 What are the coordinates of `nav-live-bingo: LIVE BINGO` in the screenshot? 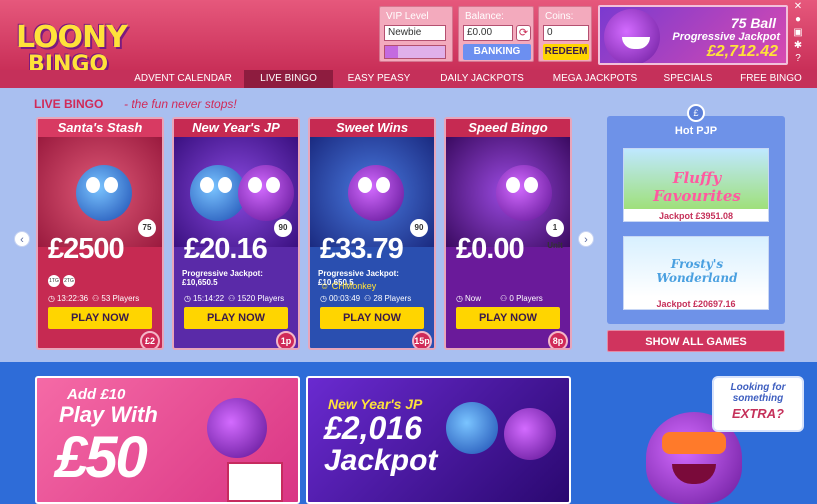 It's located at (288, 79).